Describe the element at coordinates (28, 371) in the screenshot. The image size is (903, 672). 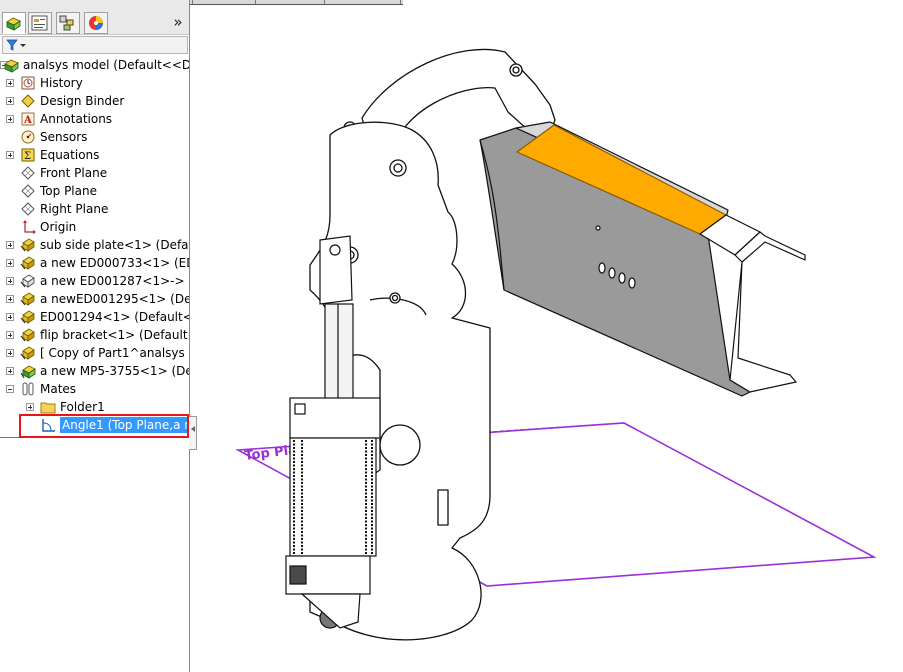
I see `subassembly-icon` at that location.